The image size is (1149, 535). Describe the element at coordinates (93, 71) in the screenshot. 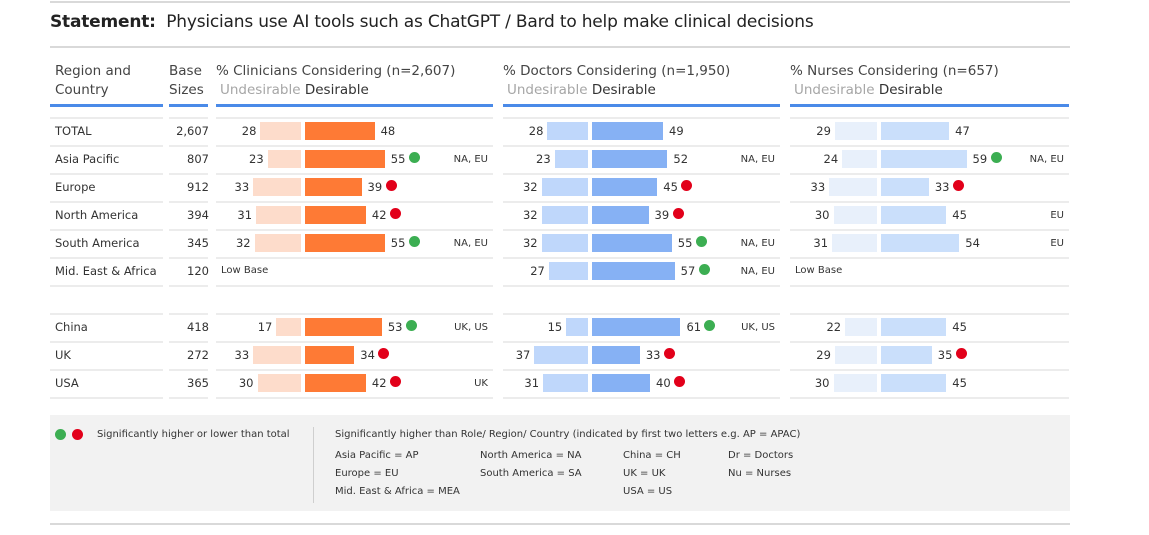

I see `region-header-line1: Region and` at that location.